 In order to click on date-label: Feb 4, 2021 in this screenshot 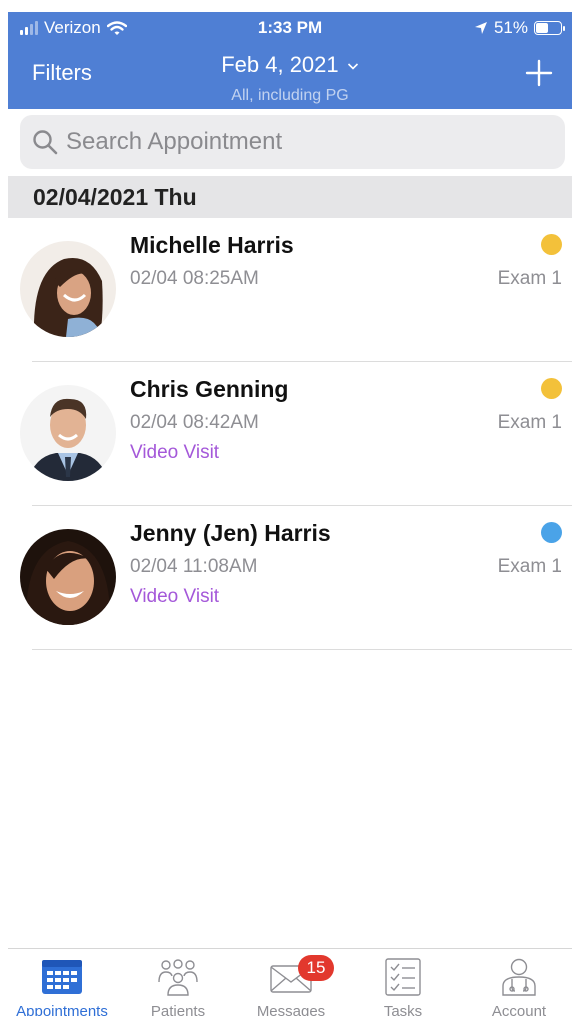, I will do `click(280, 64)`.